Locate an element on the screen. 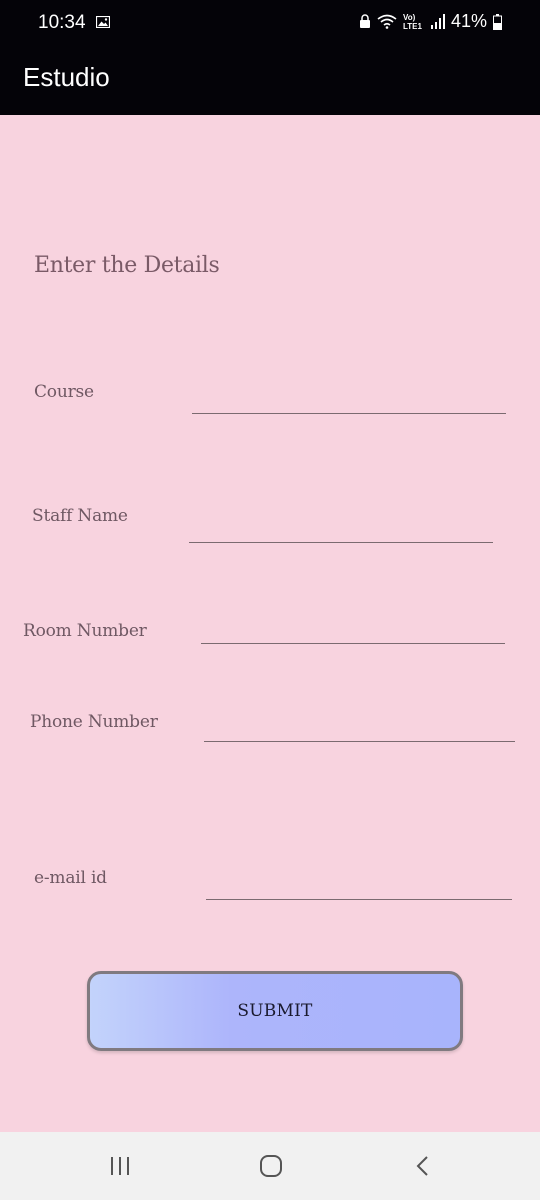 The image size is (540, 1200). course-label: Course is located at coordinates (64, 392).